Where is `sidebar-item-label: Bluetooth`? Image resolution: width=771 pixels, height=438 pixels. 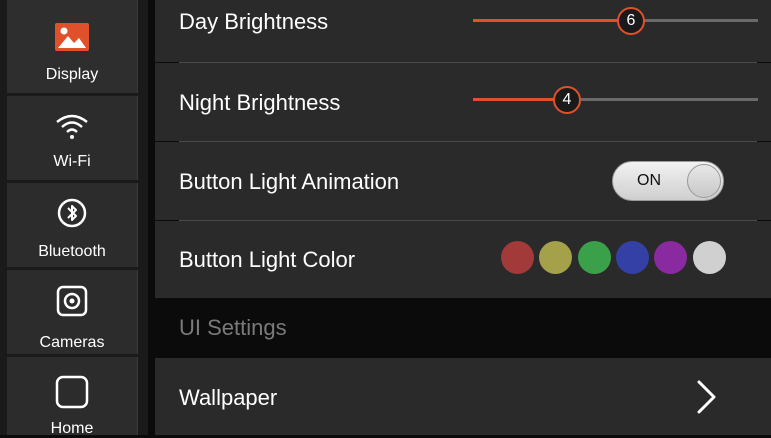 sidebar-item-label: Bluetooth is located at coordinates (72, 251).